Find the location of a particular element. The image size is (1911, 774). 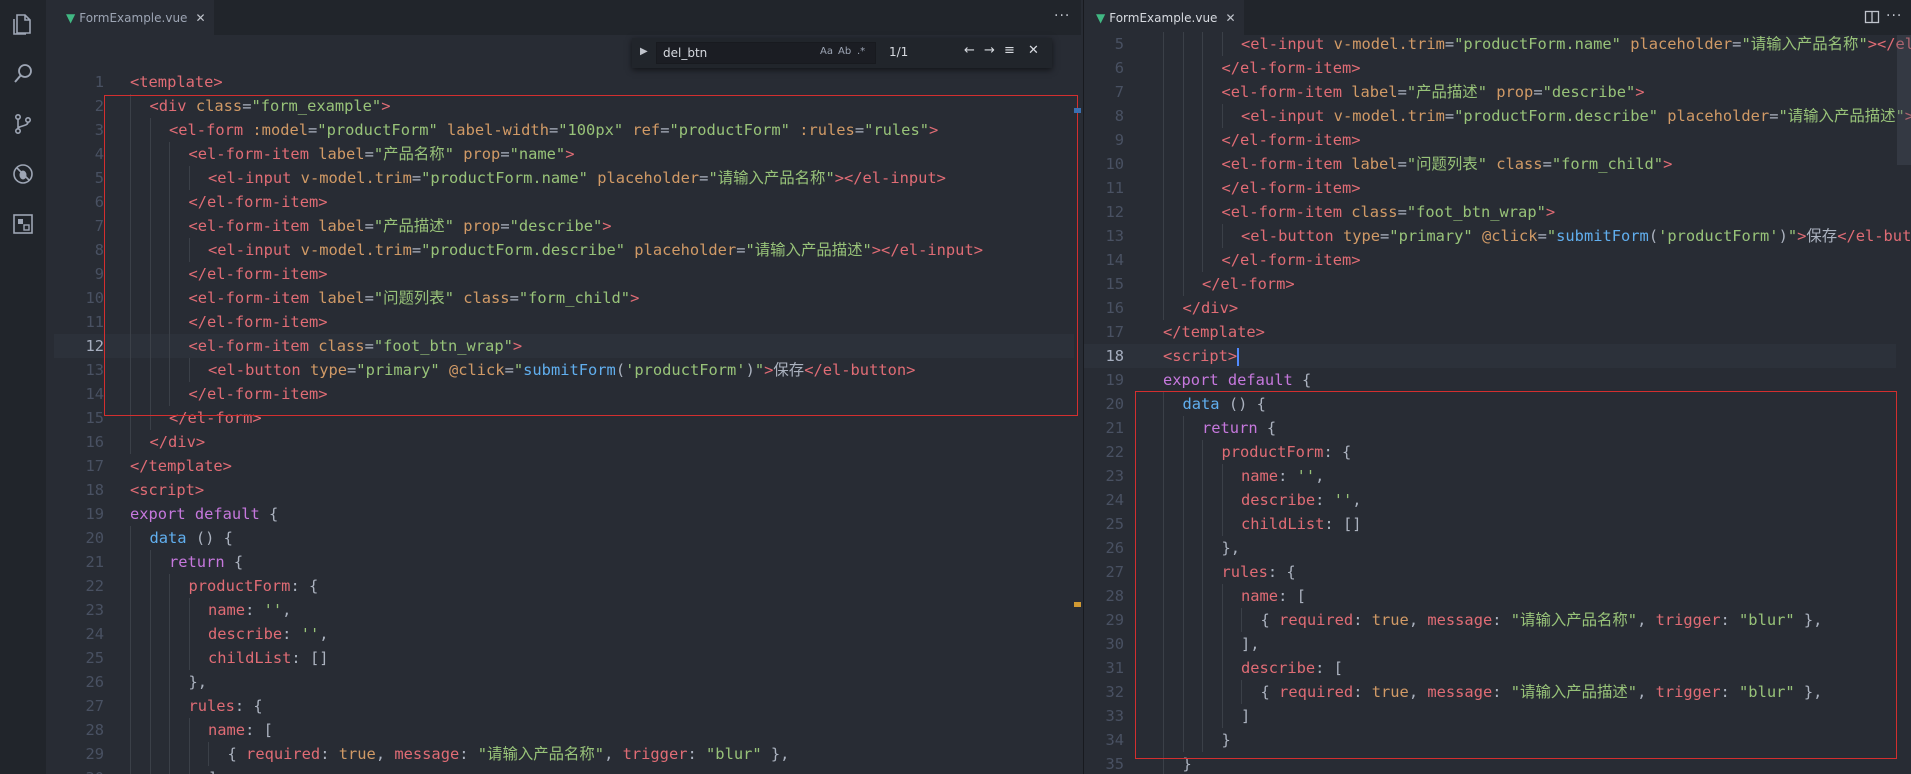

source-control-icon is located at coordinates (23, 124).